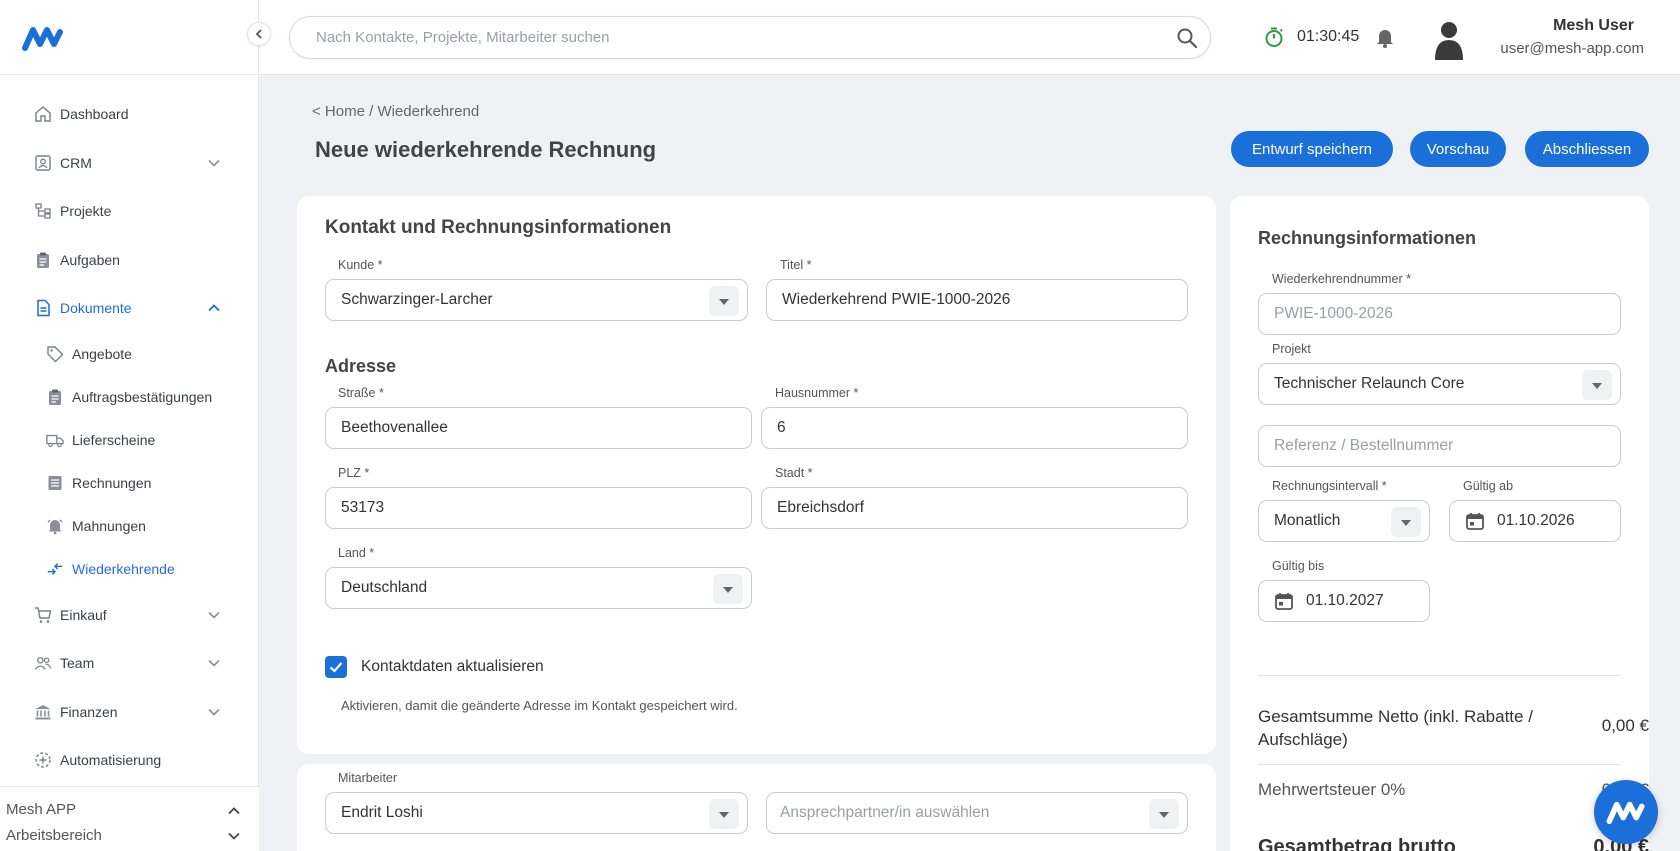 This screenshot has height=851, width=1680. What do you see at coordinates (142, 397) in the screenshot?
I see `sidebar-subitem-label: Auftragsbestätigungen` at bounding box center [142, 397].